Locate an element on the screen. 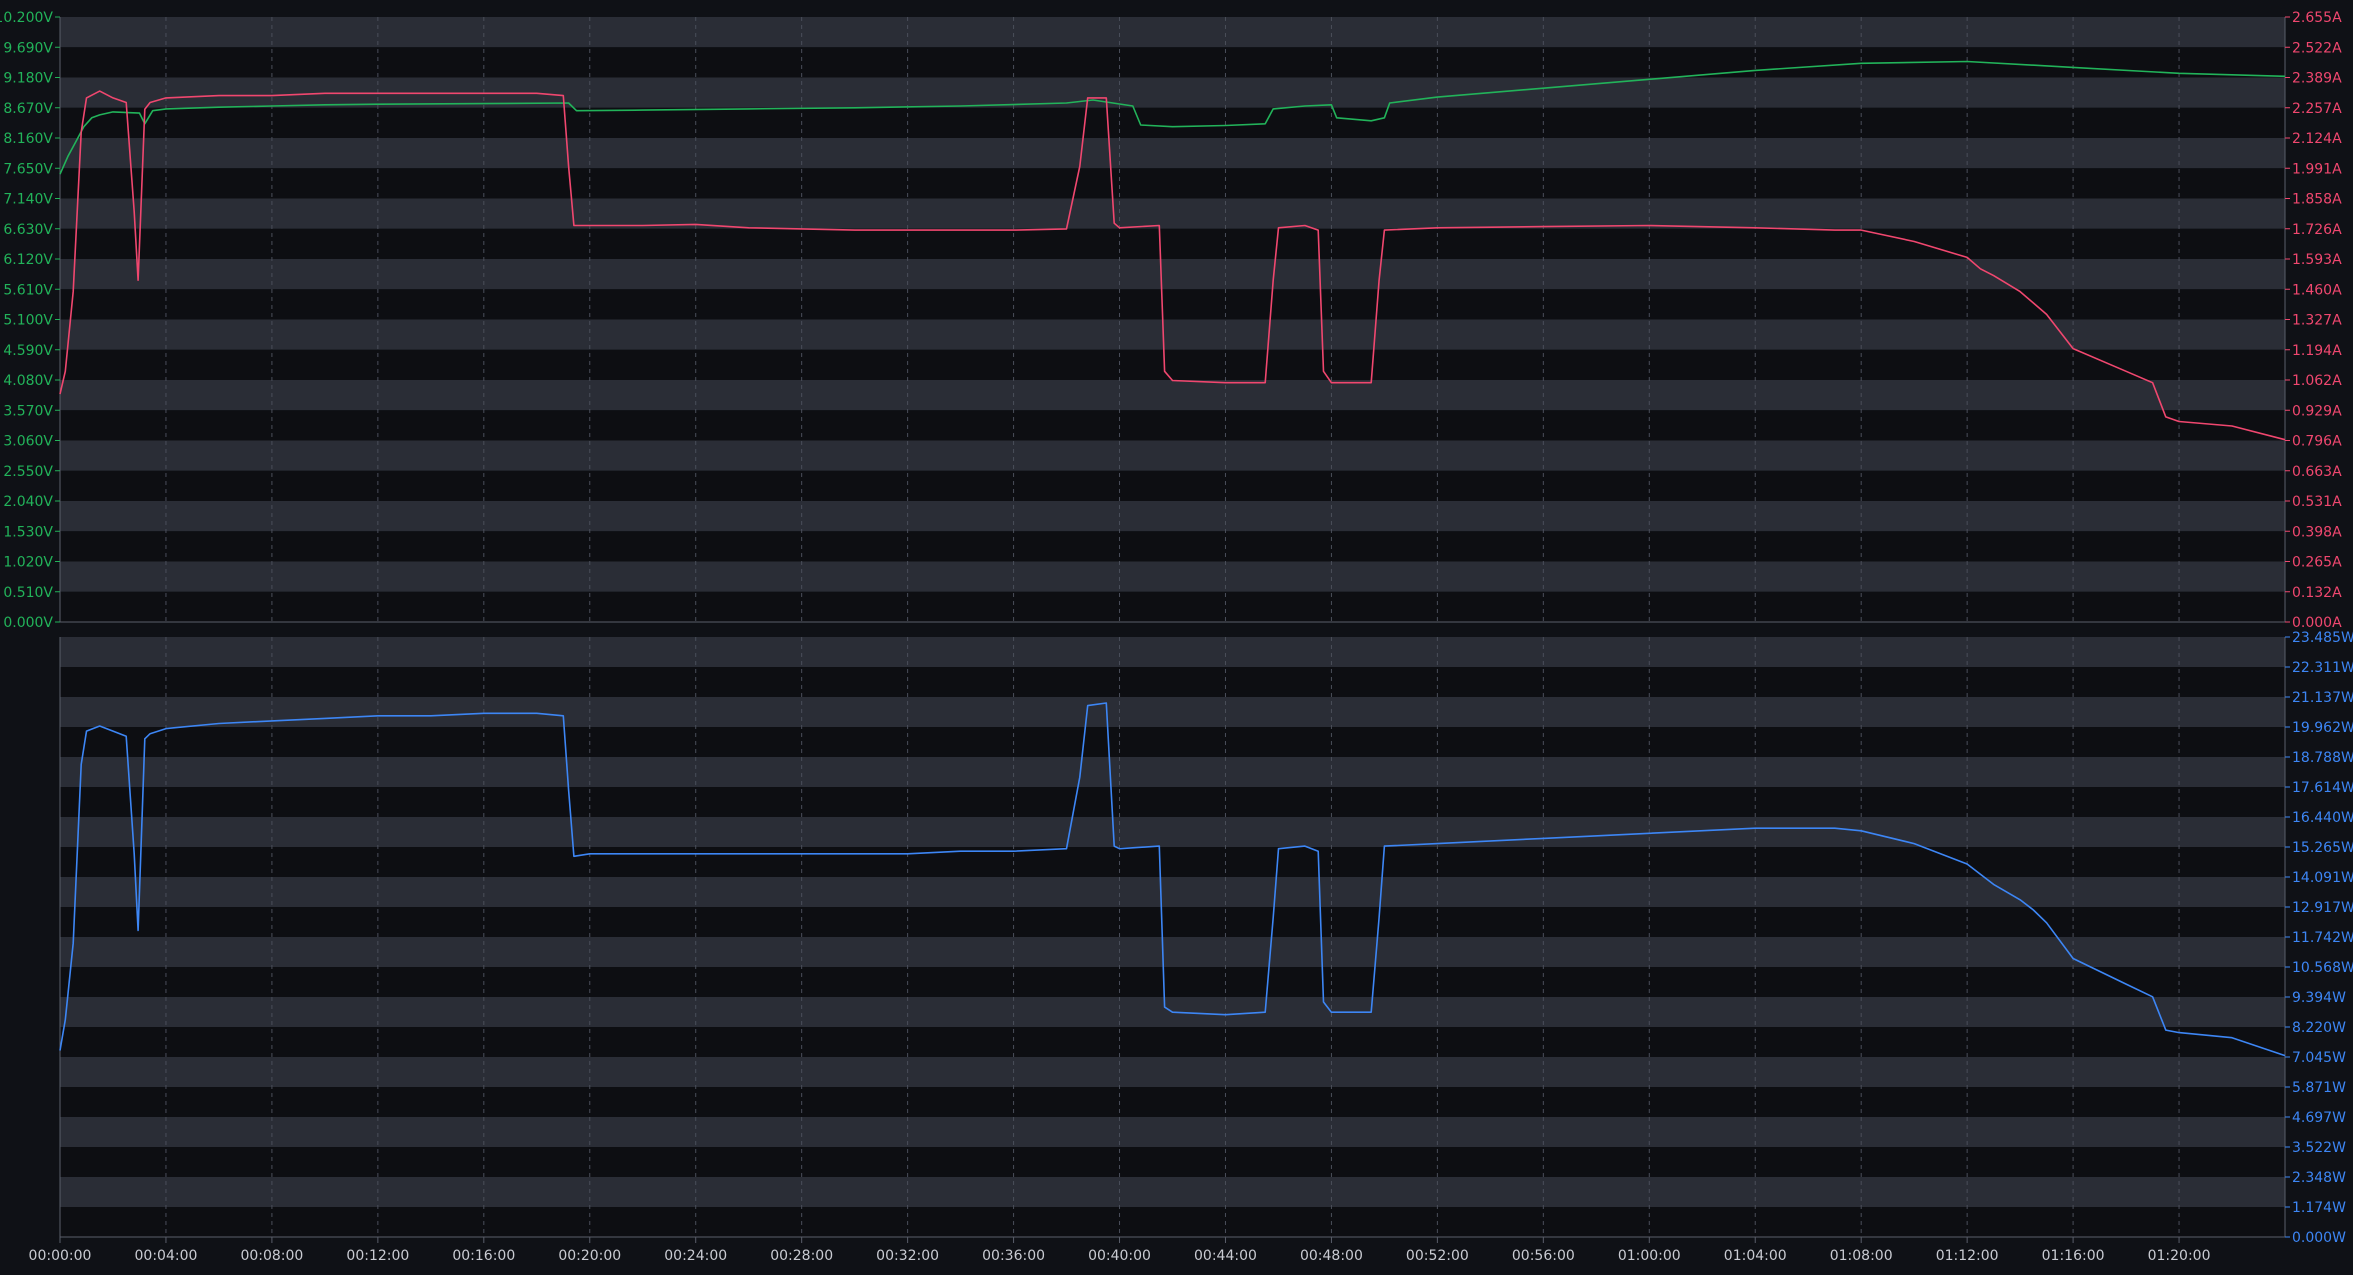  x-tick-label: 00:48:00 is located at coordinates (1331, 1256).